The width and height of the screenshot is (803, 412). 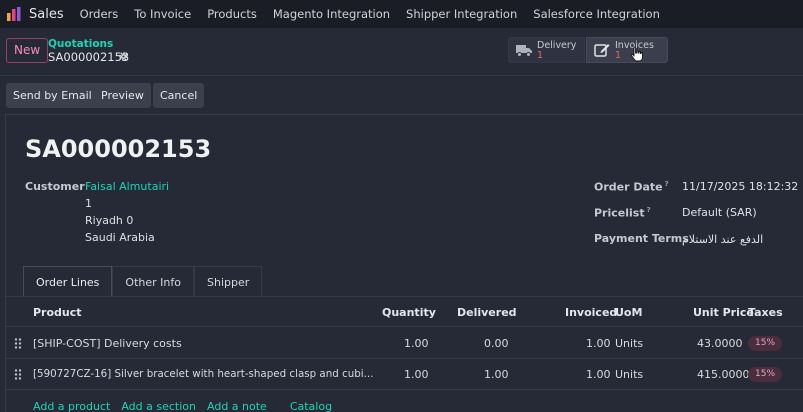 I want to click on smart-button-invoices: Invoices 1, so click(x=627, y=50).